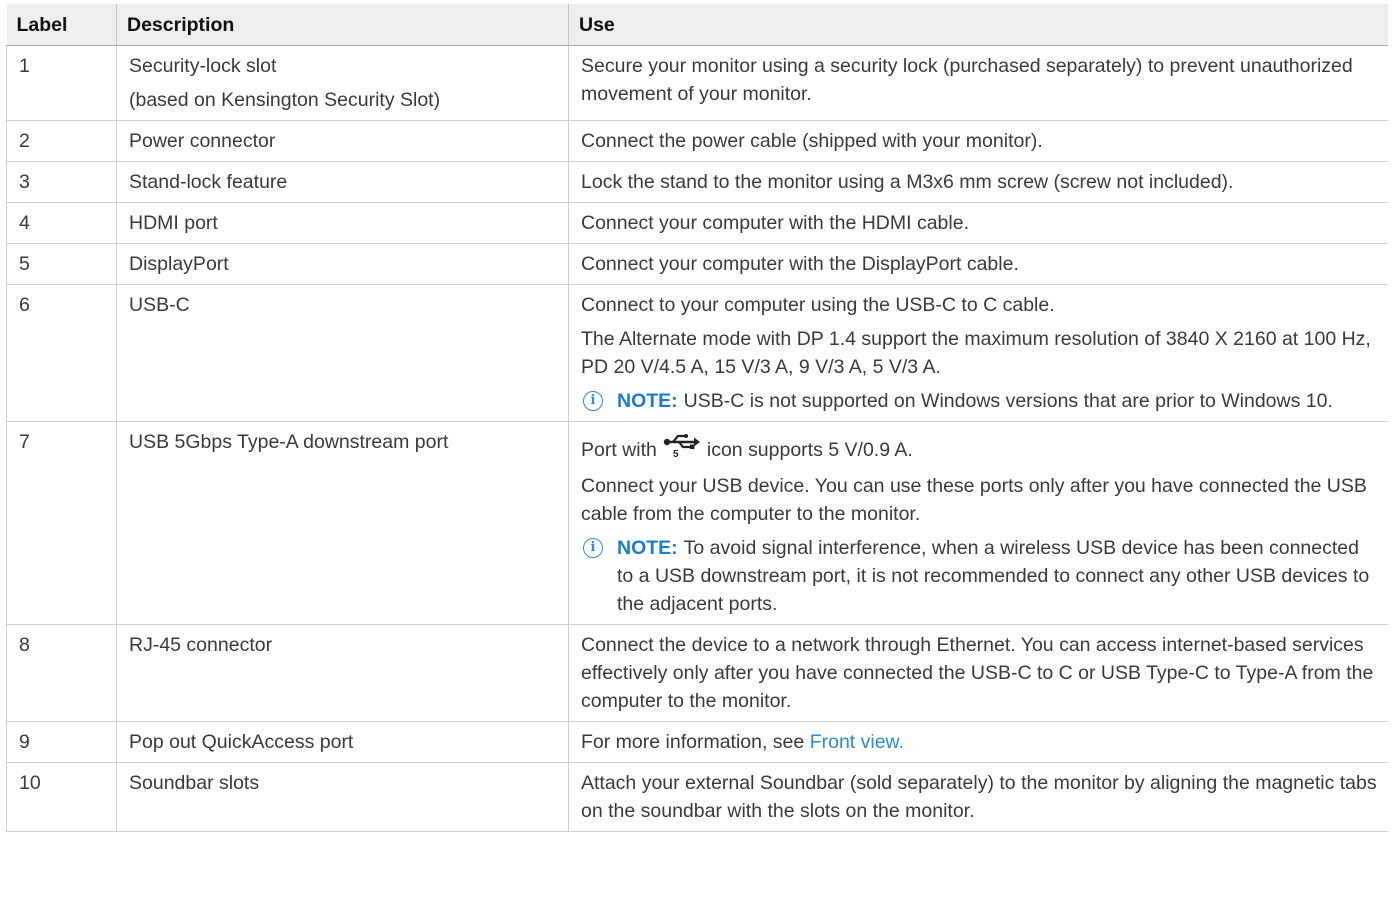 The image size is (1394, 909). I want to click on use-text: For more information, see, so click(693, 742).